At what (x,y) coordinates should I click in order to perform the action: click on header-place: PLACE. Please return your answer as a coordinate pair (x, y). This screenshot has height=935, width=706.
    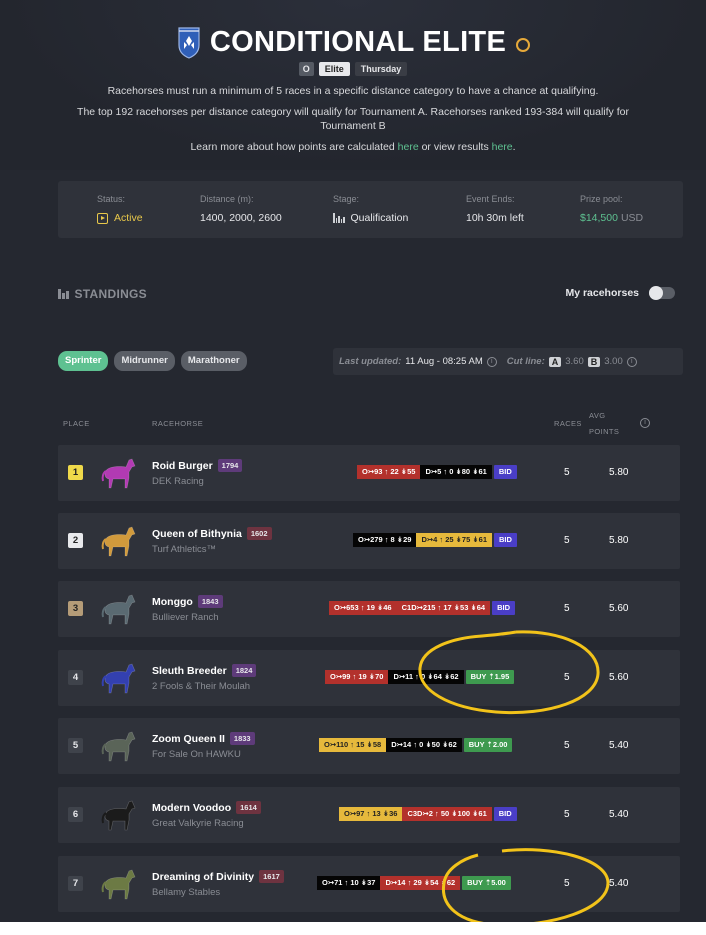
    Looking at the image, I should click on (76, 423).